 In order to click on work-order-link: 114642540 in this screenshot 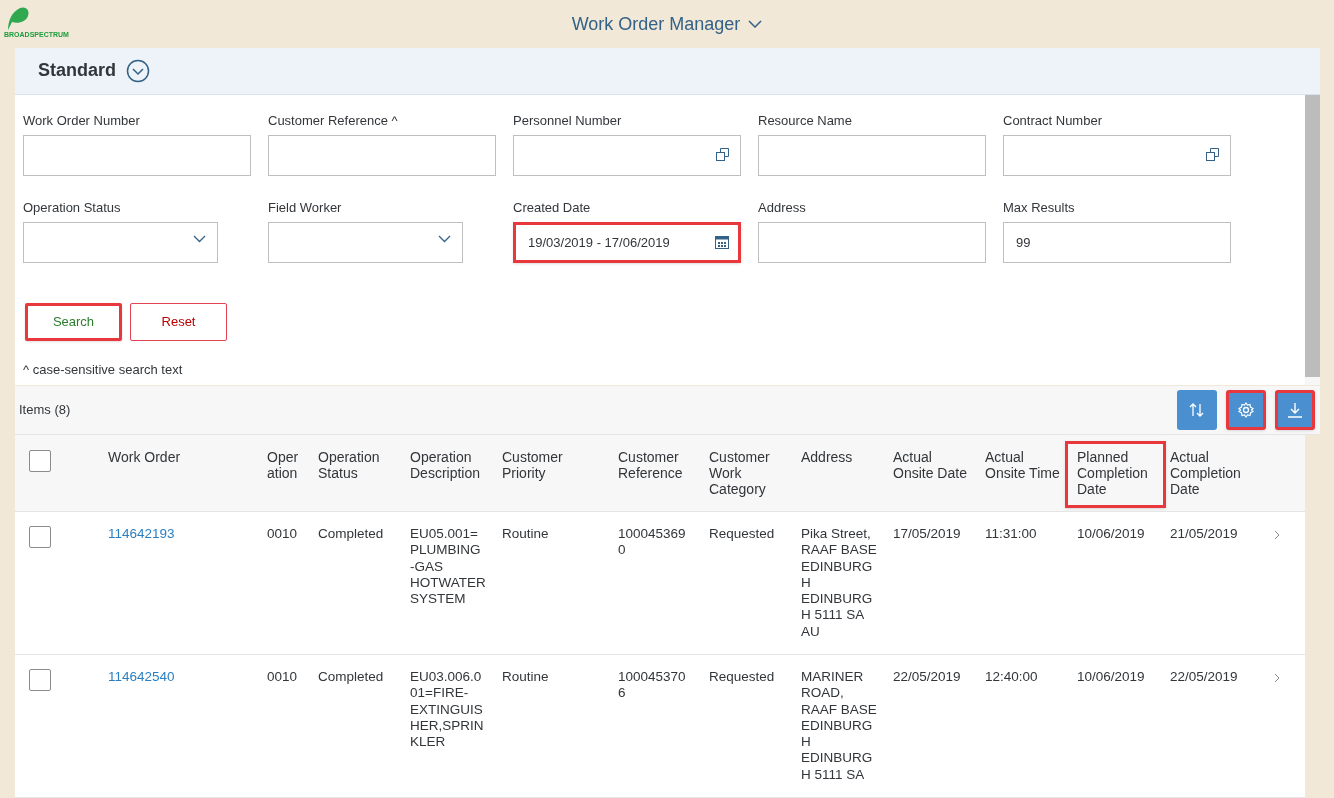, I will do `click(141, 676)`.